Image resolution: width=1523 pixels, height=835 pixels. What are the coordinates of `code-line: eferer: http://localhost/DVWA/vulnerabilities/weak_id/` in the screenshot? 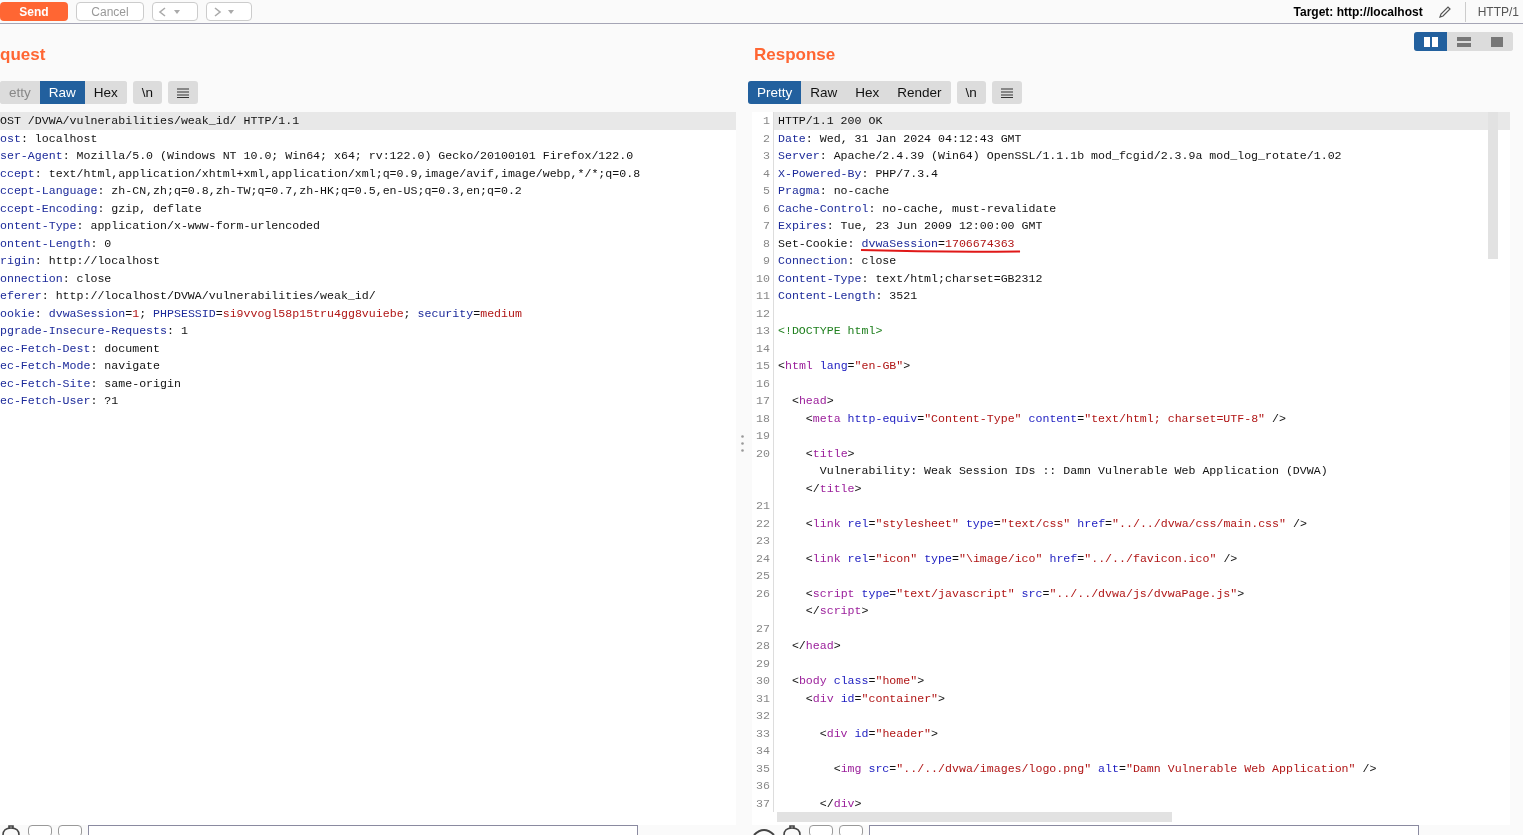 It's located at (188, 296).